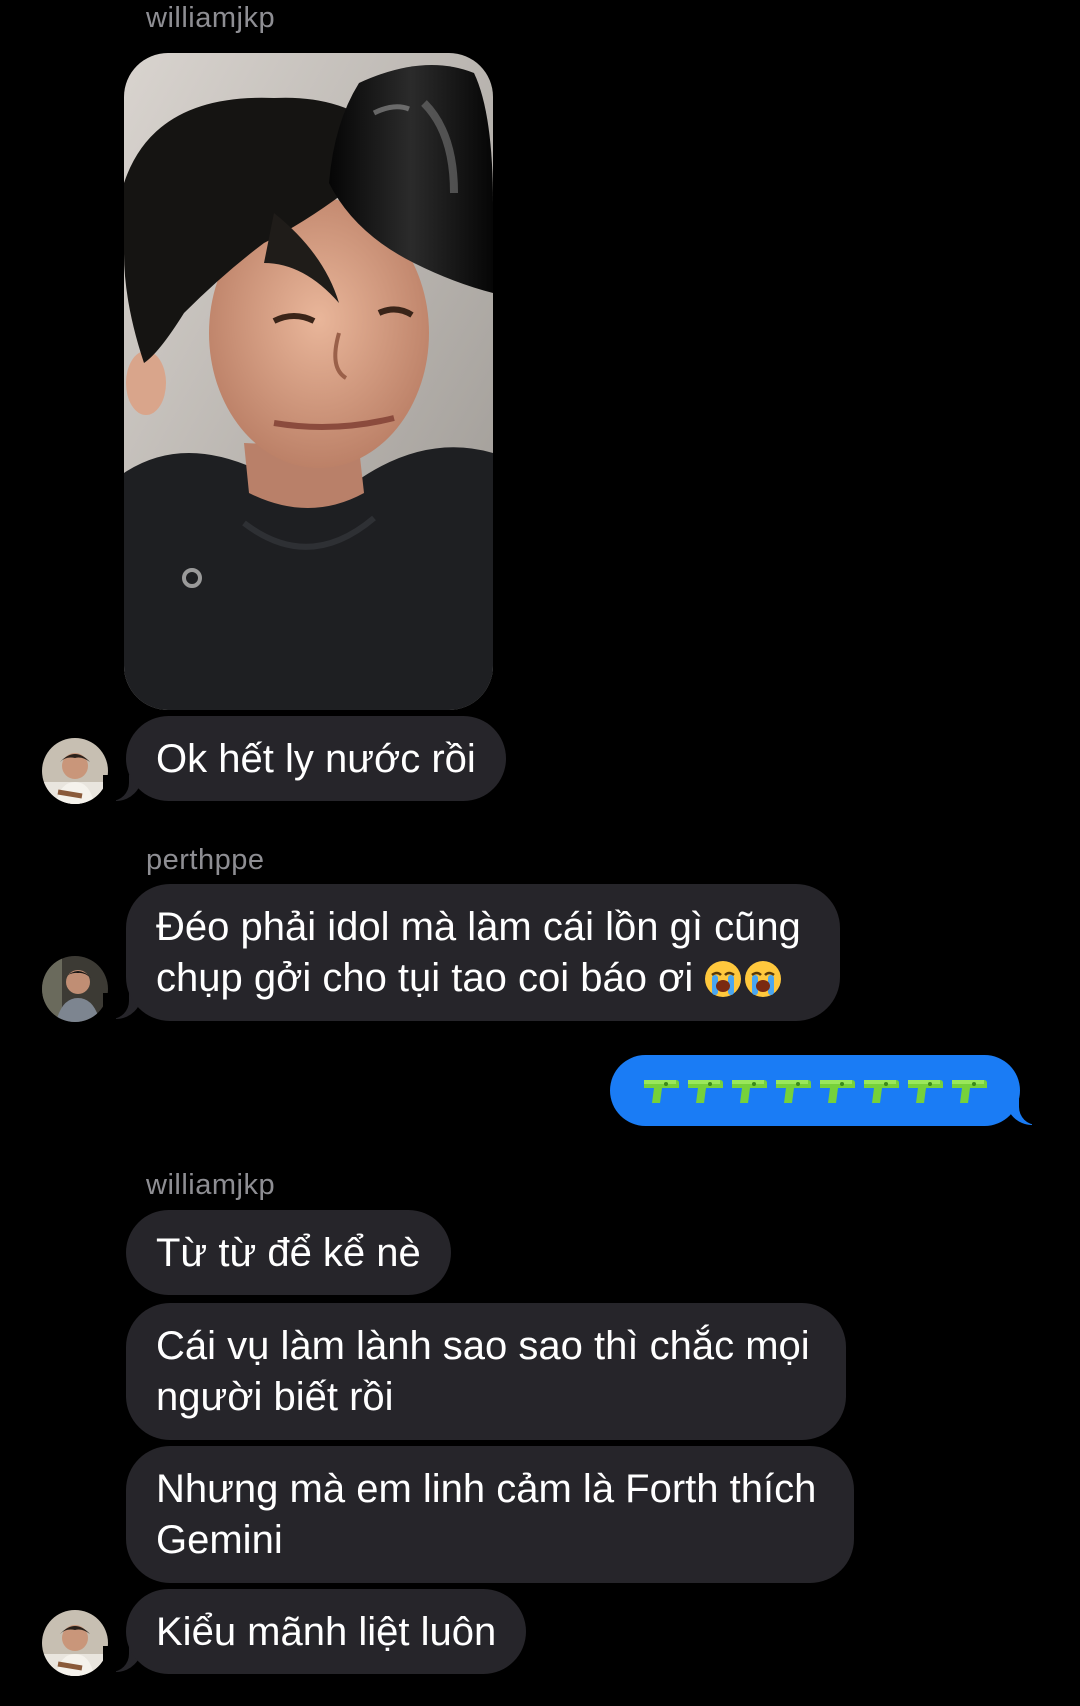 This screenshot has width=1080, height=1706. Describe the element at coordinates (275, 1397) in the screenshot. I see `message-text-line: người biết rồi` at that location.